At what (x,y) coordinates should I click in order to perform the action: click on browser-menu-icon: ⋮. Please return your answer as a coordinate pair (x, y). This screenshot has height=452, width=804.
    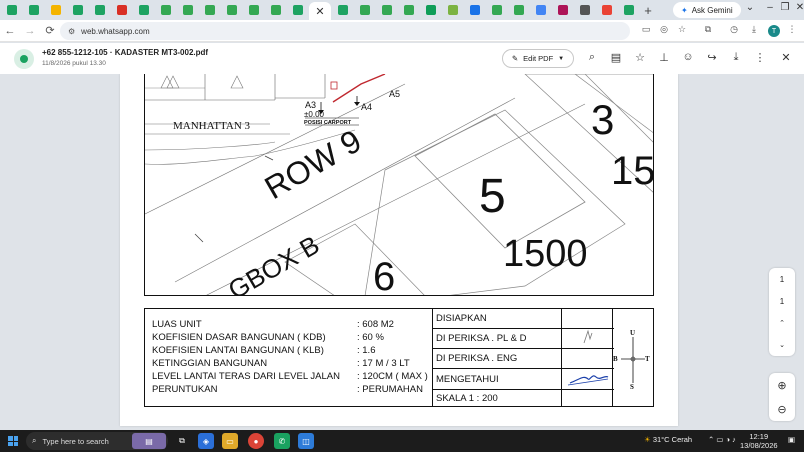
    Looking at the image, I should click on (792, 29).